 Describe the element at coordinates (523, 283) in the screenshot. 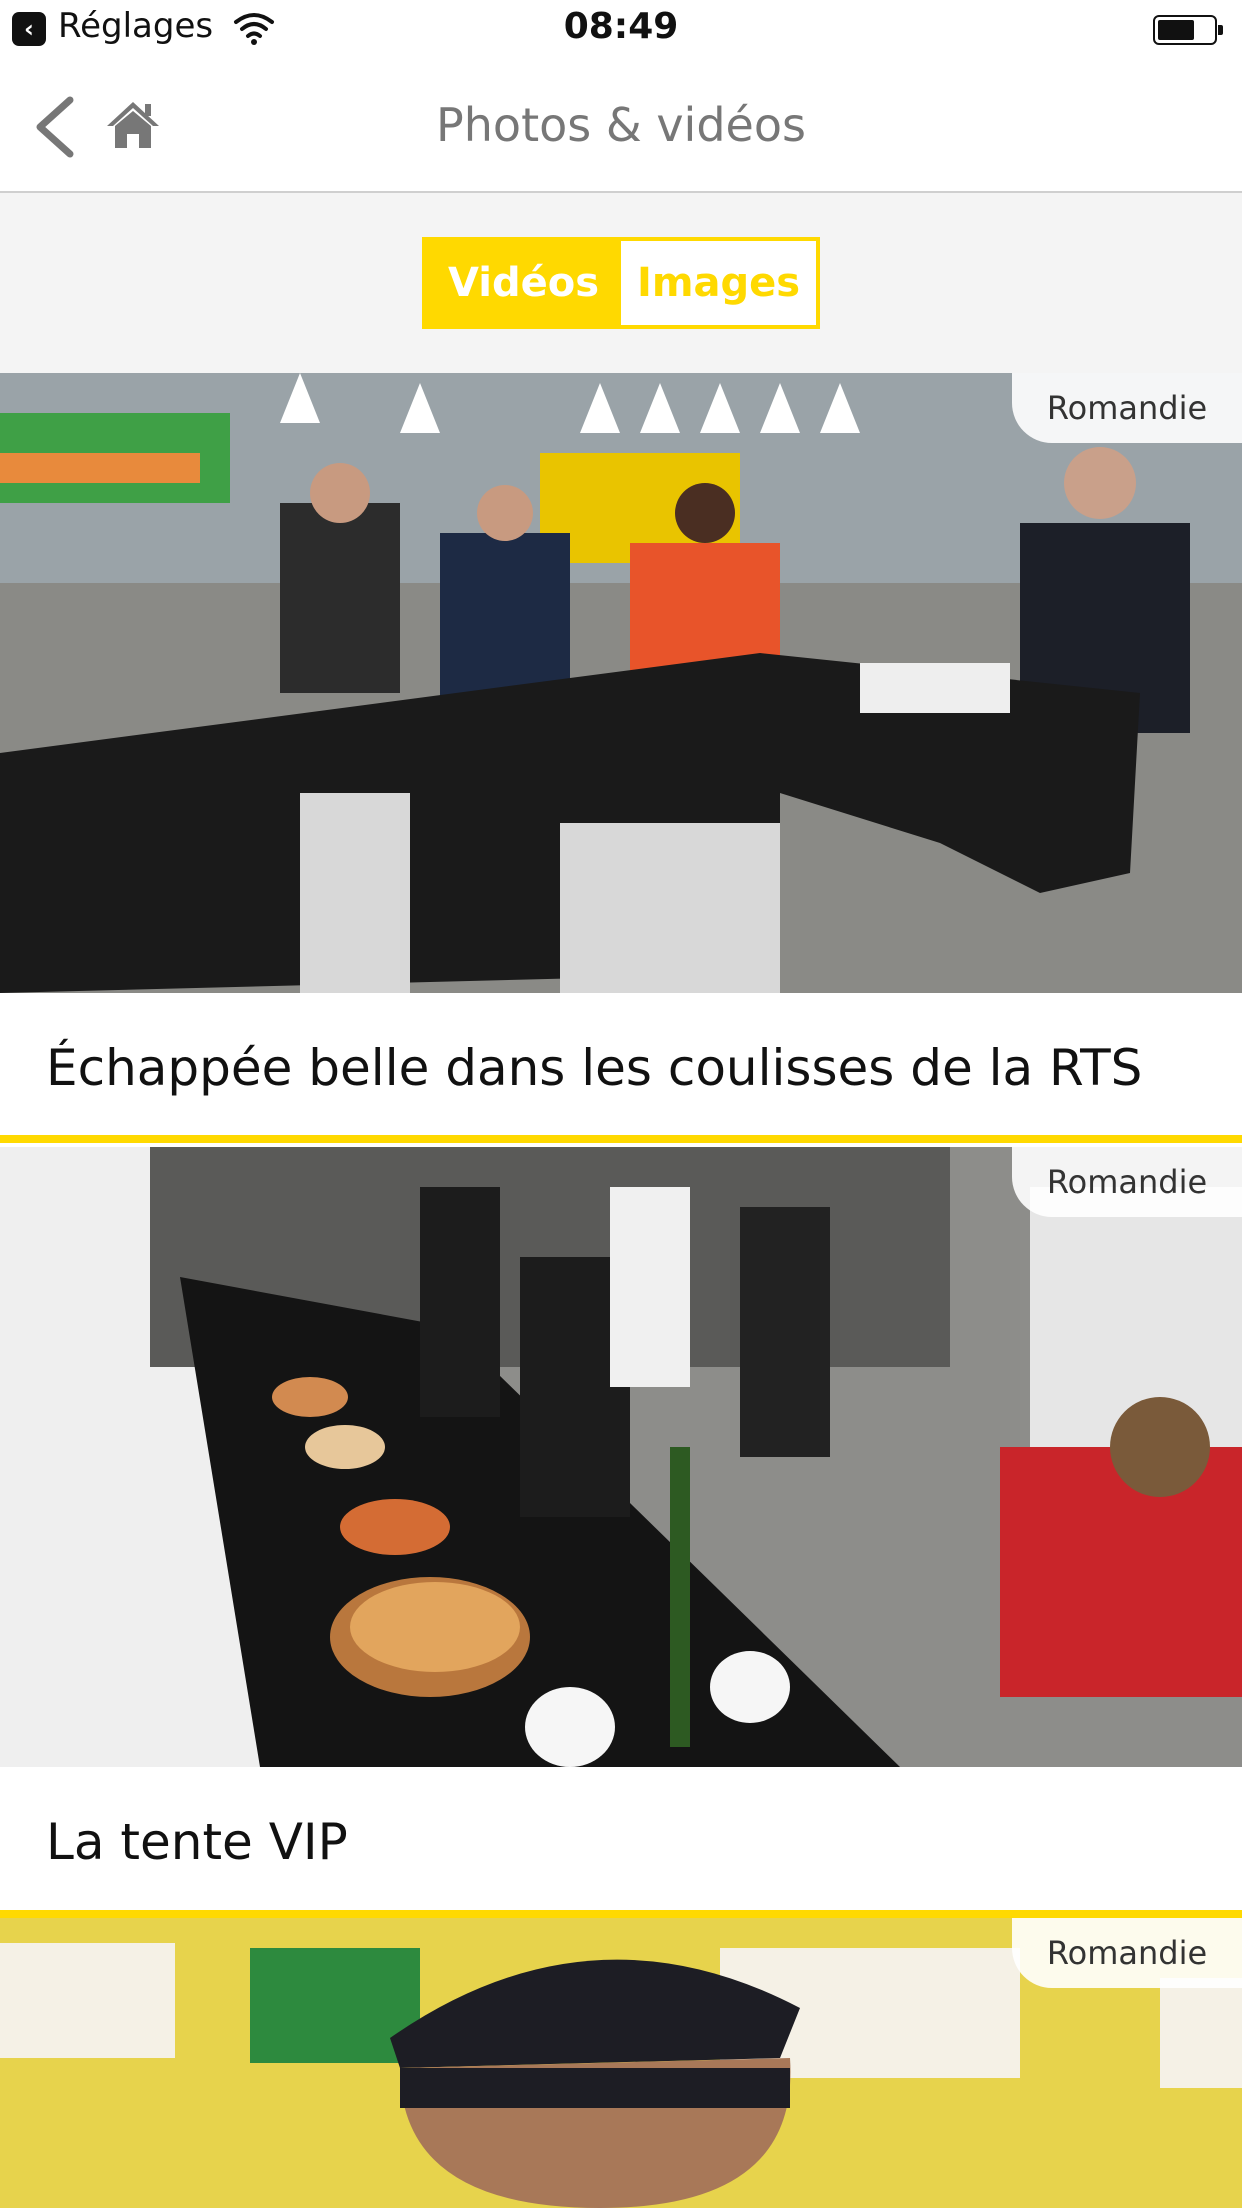

I see `tab-videos: Vidéos` at that location.